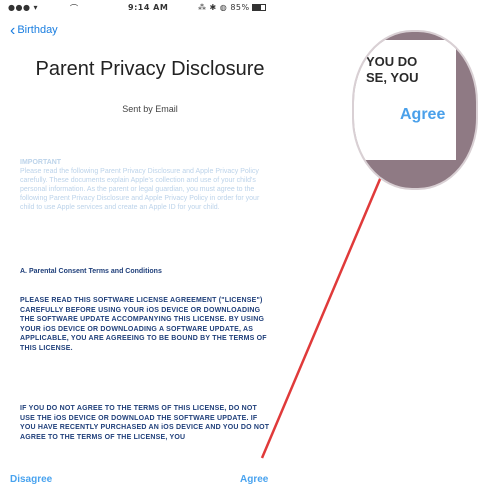 The image size is (484, 491). What do you see at coordinates (392, 61) in the screenshot?
I see `zoom-line-1: YOU DO` at bounding box center [392, 61].